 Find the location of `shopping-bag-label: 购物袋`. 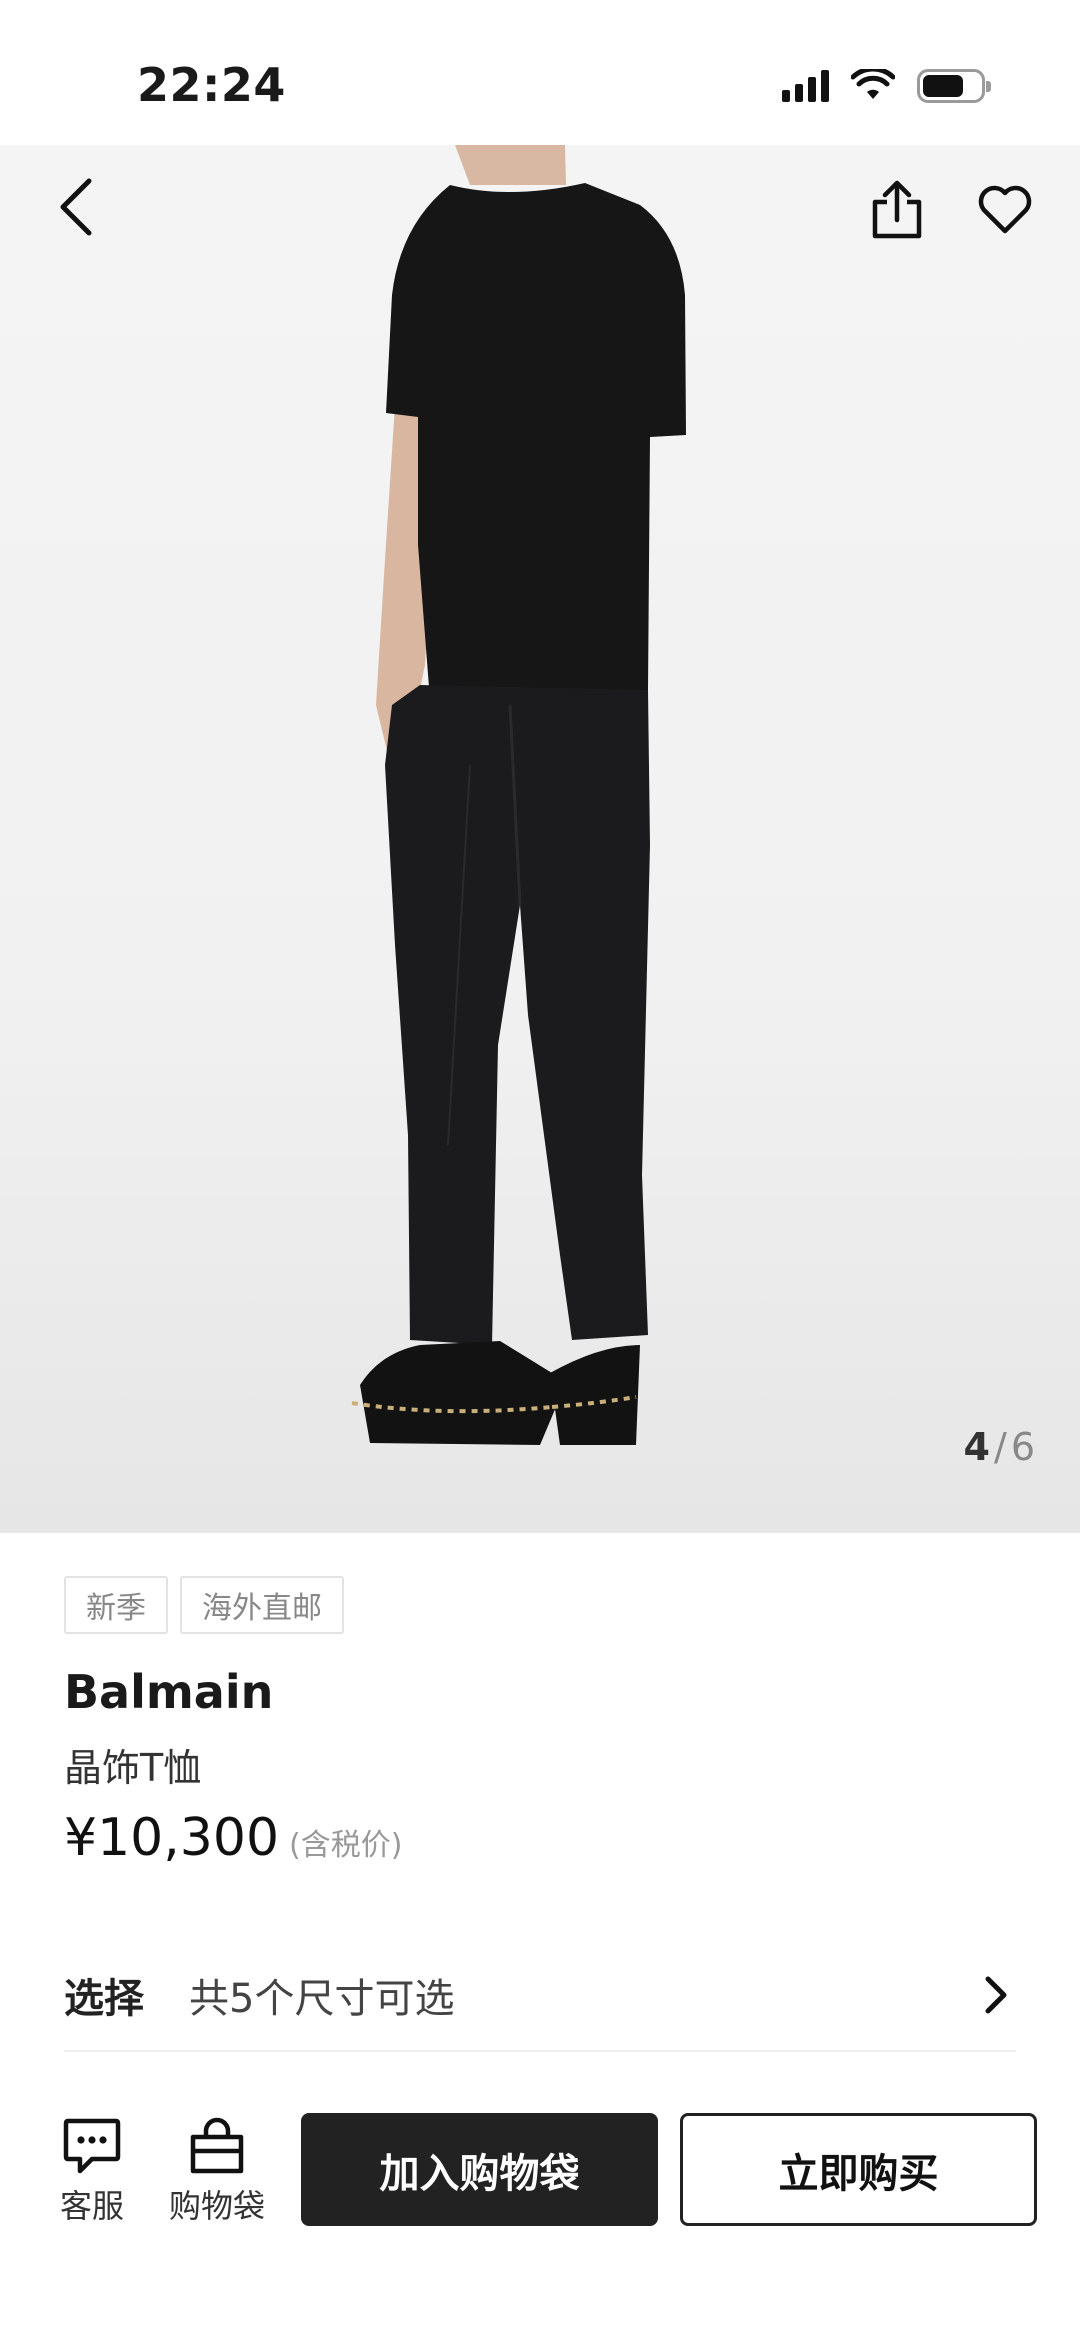

shopping-bag-label: 购物袋 is located at coordinates (216, 2206).